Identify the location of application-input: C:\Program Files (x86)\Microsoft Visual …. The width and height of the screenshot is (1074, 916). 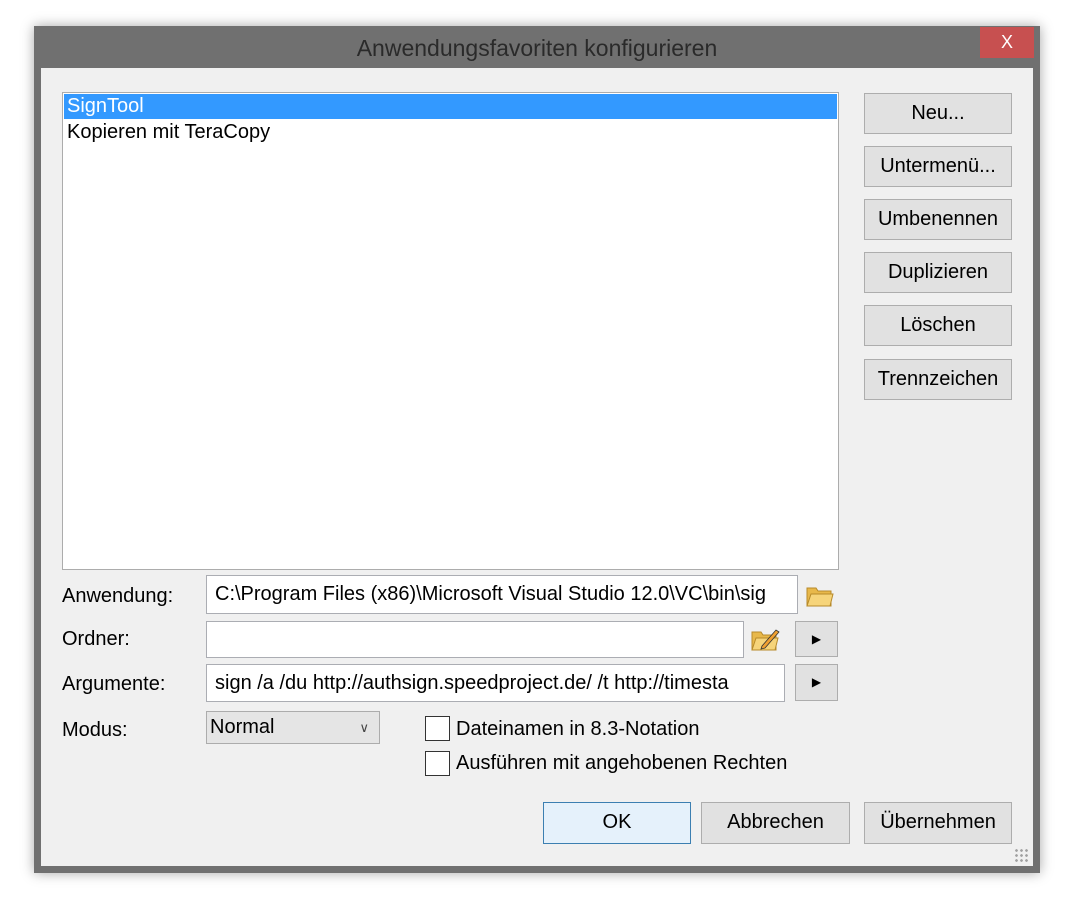
(502, 594).